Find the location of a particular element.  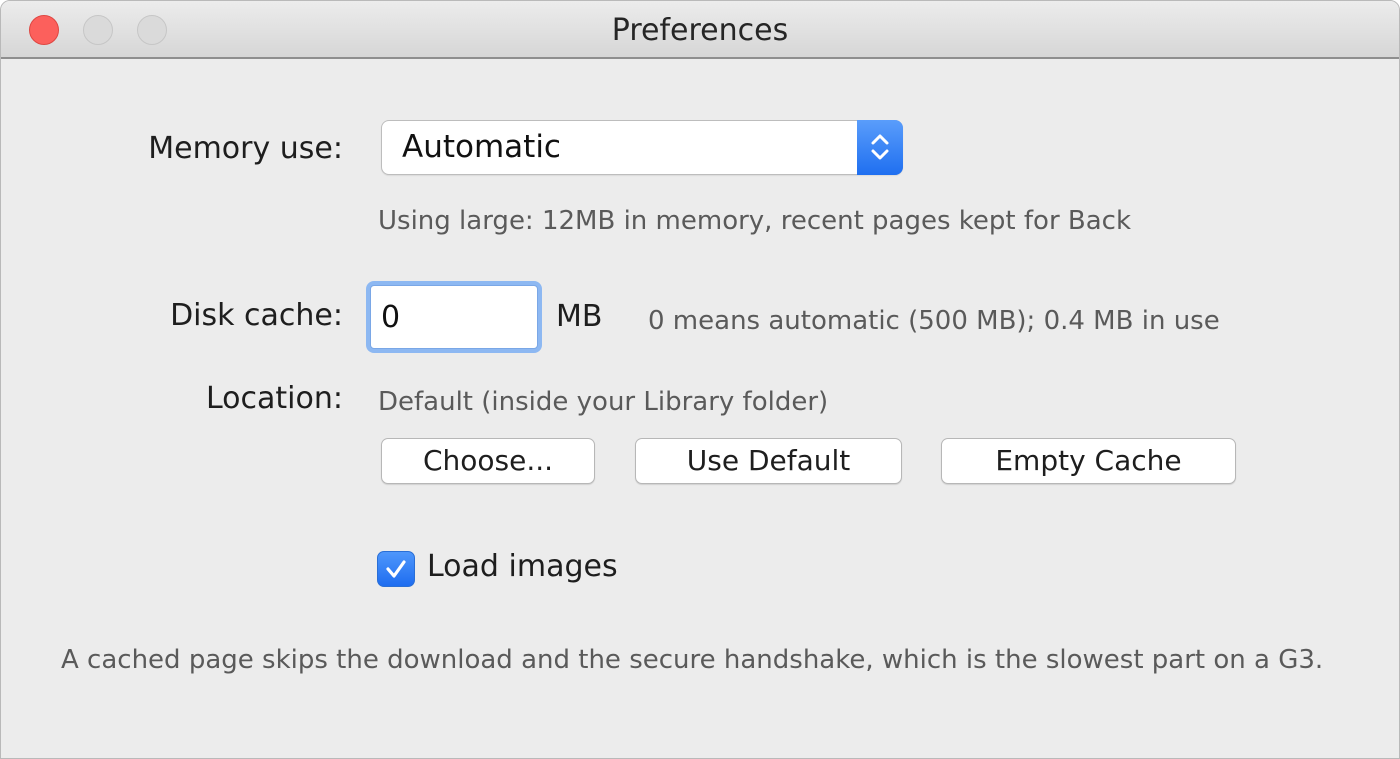

memory-use-selected-value: Automatic is located at coordinates (481, 147).